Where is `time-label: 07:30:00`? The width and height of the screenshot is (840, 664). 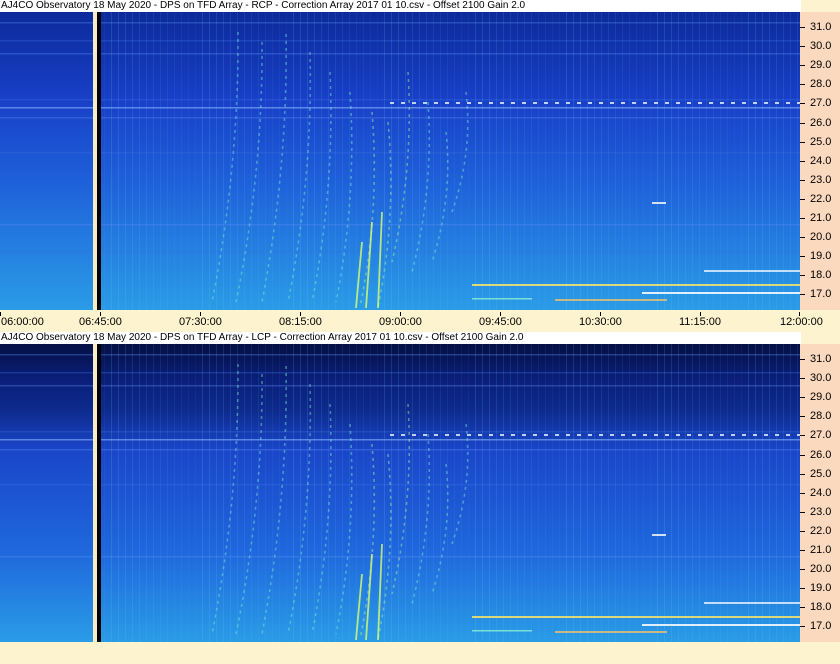
time-label: 07:30:00 is located at coordinates (200, 322).